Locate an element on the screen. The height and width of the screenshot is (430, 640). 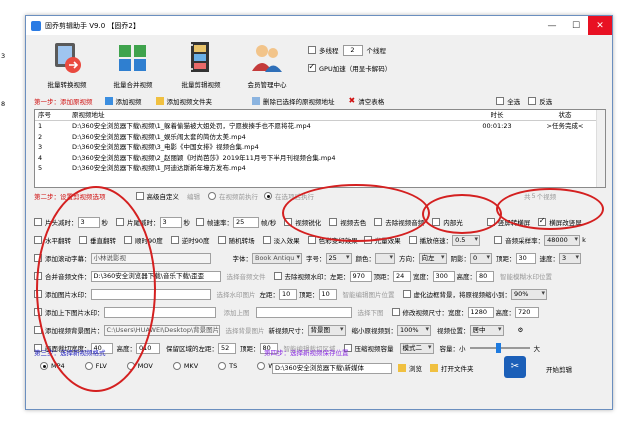
col-path: 原视频地址 is located at coordinates (263, 115).